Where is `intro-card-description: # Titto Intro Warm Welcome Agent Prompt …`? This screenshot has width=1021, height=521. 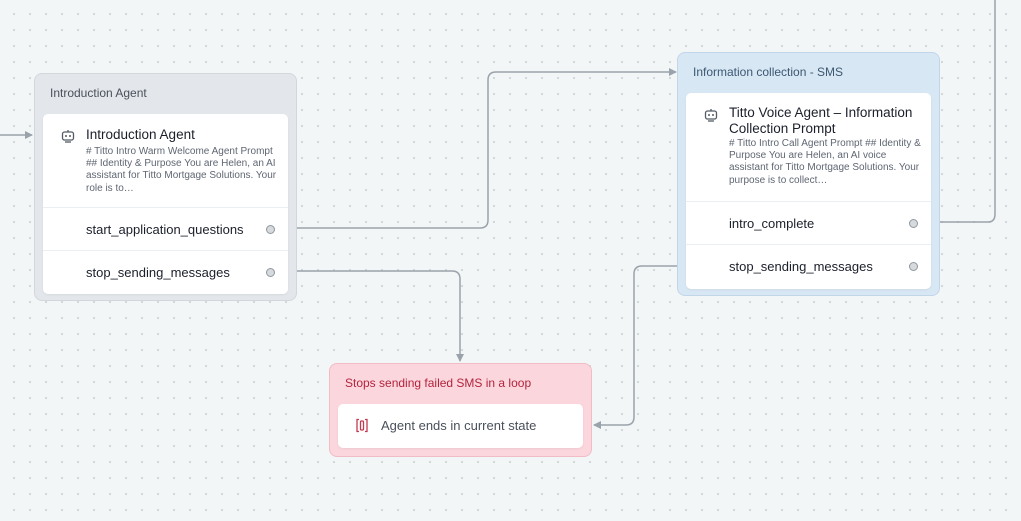
intro-card-description: # Titto Intro Warm Welcome Agent Prompt … is located at coordinates (181, 170).